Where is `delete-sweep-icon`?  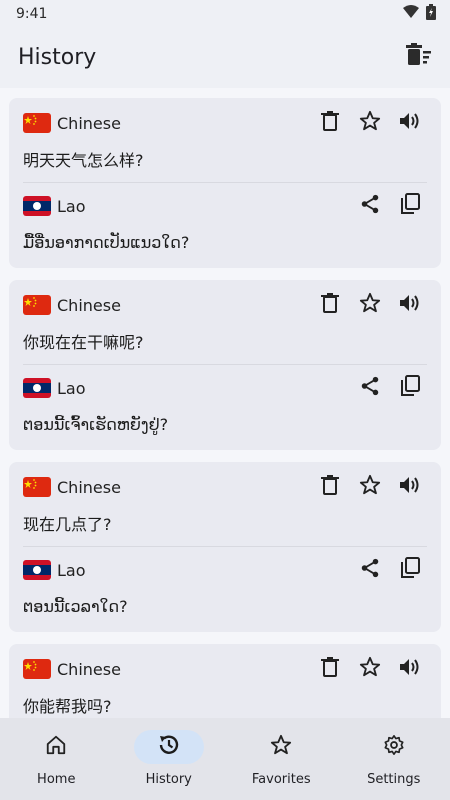
delete-sweep-icon is located at coordinates (419, 57).